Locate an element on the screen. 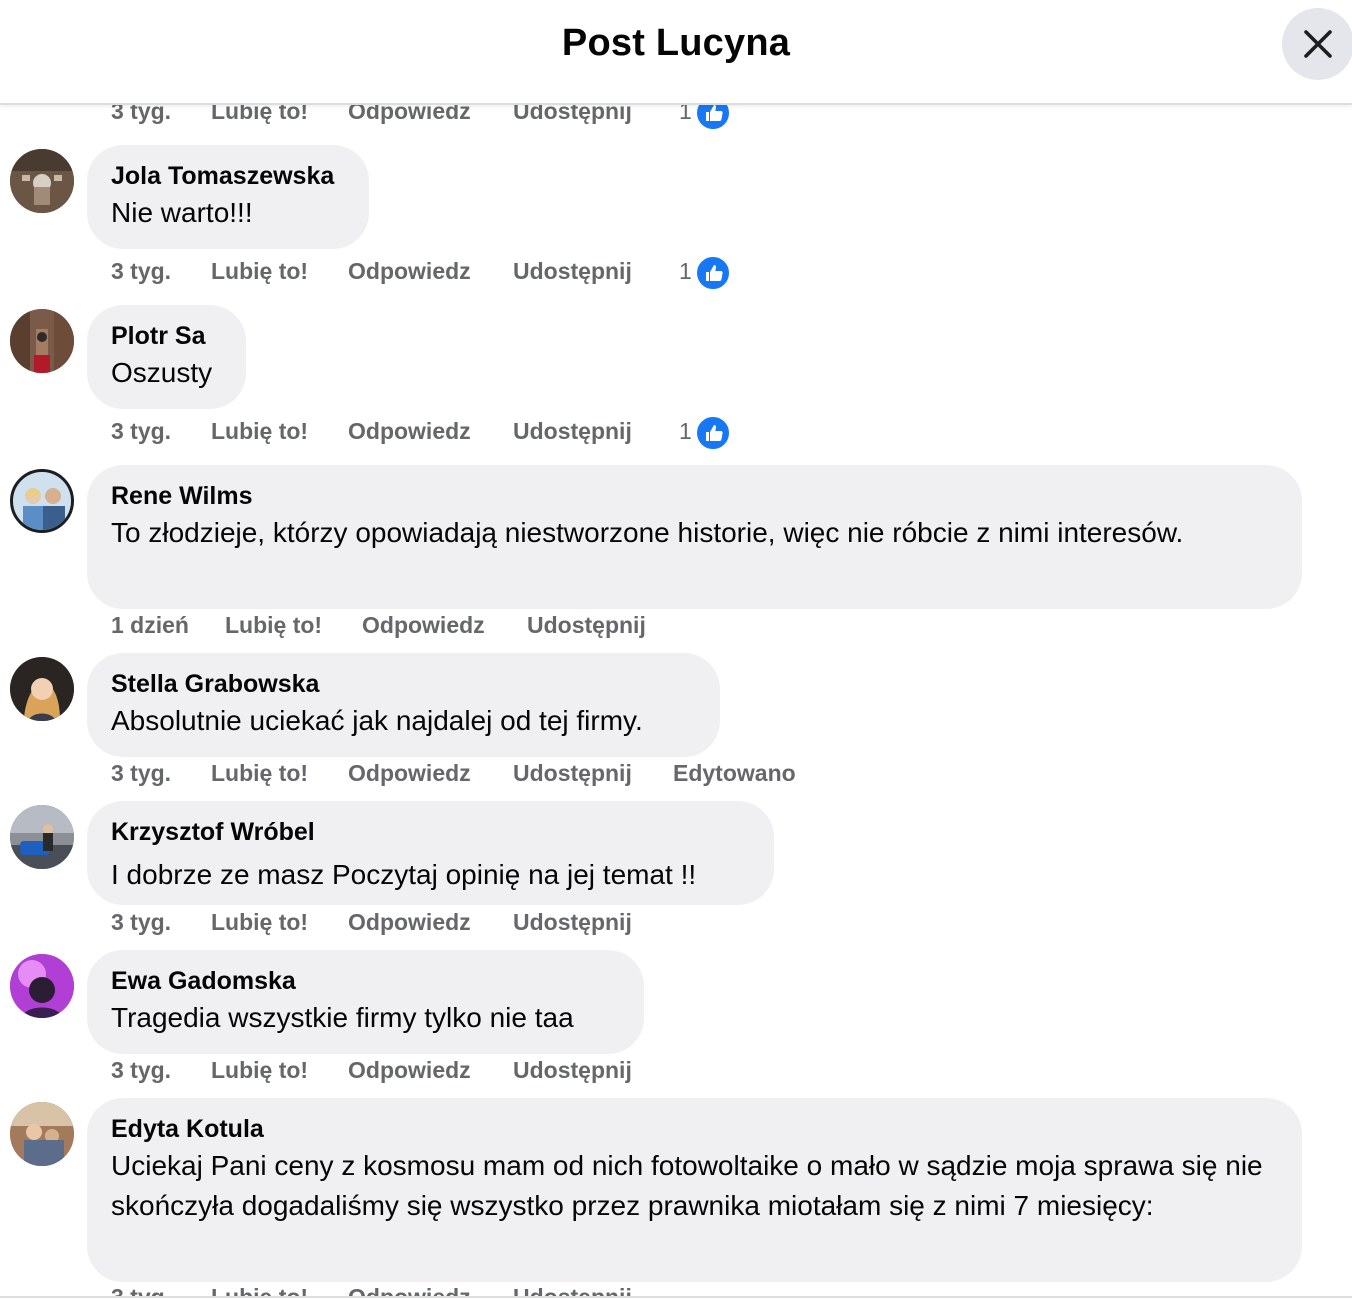 The height and width of the screenshot is (1300, 1352). comment-text: Tragedia wszystkie firmy tylko nie taa is located at coordinates (342, 1017).